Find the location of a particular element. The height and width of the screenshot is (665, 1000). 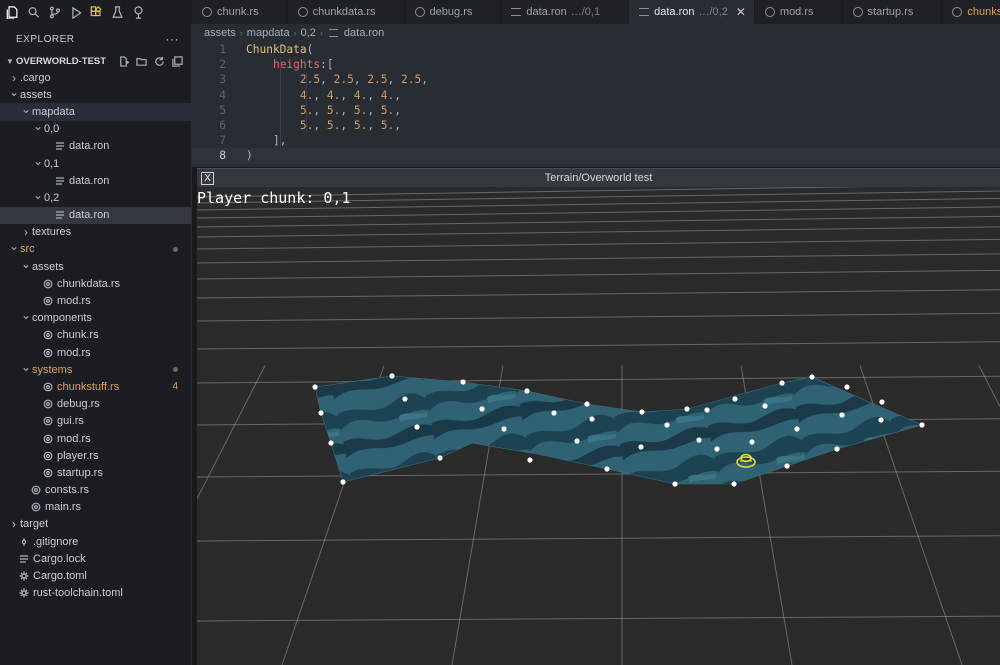

code-line: 6 5., 5., 5., 5., is located at coordinates (596, 125).